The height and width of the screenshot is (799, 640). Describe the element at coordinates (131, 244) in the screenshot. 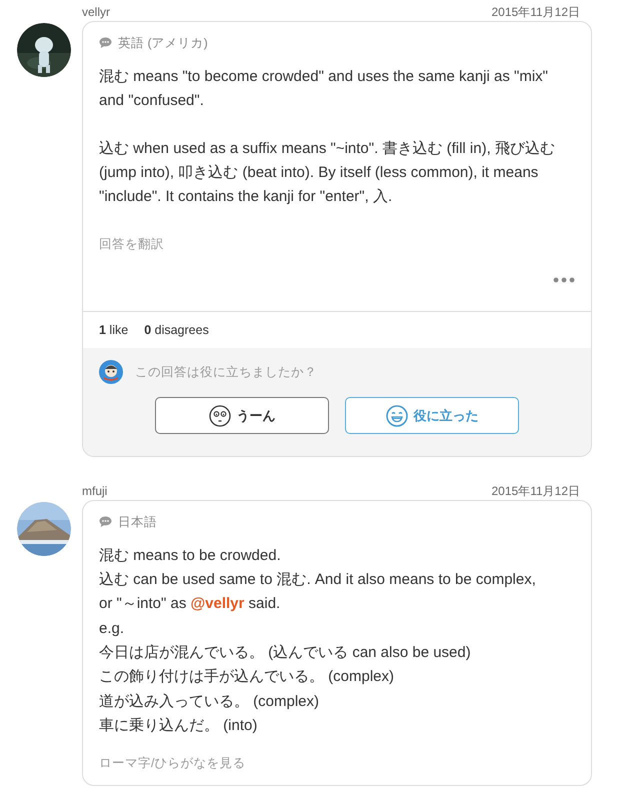

I see `translate-link: 回答を翻訳` at that location.